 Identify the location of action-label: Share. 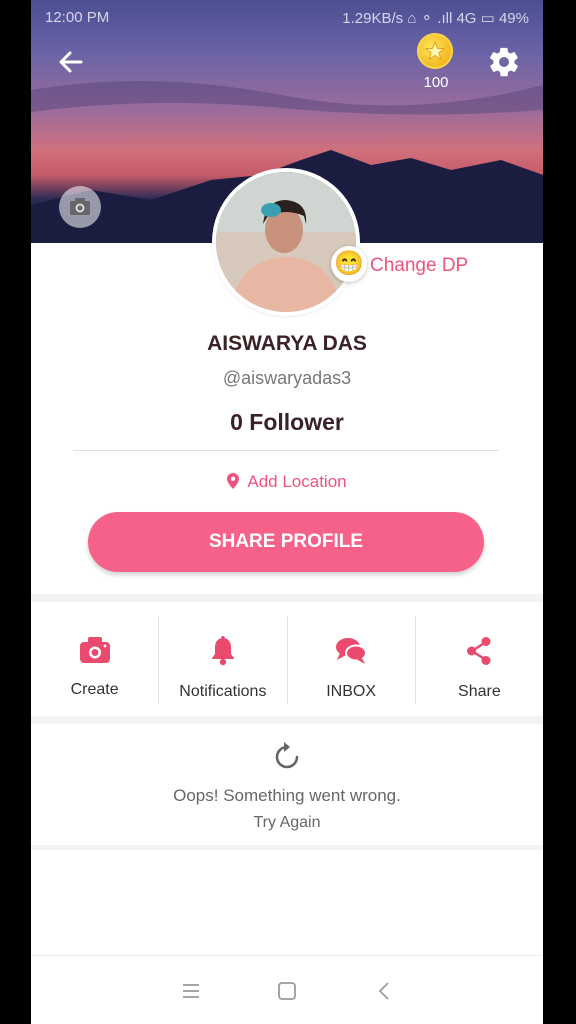
(479, 691).